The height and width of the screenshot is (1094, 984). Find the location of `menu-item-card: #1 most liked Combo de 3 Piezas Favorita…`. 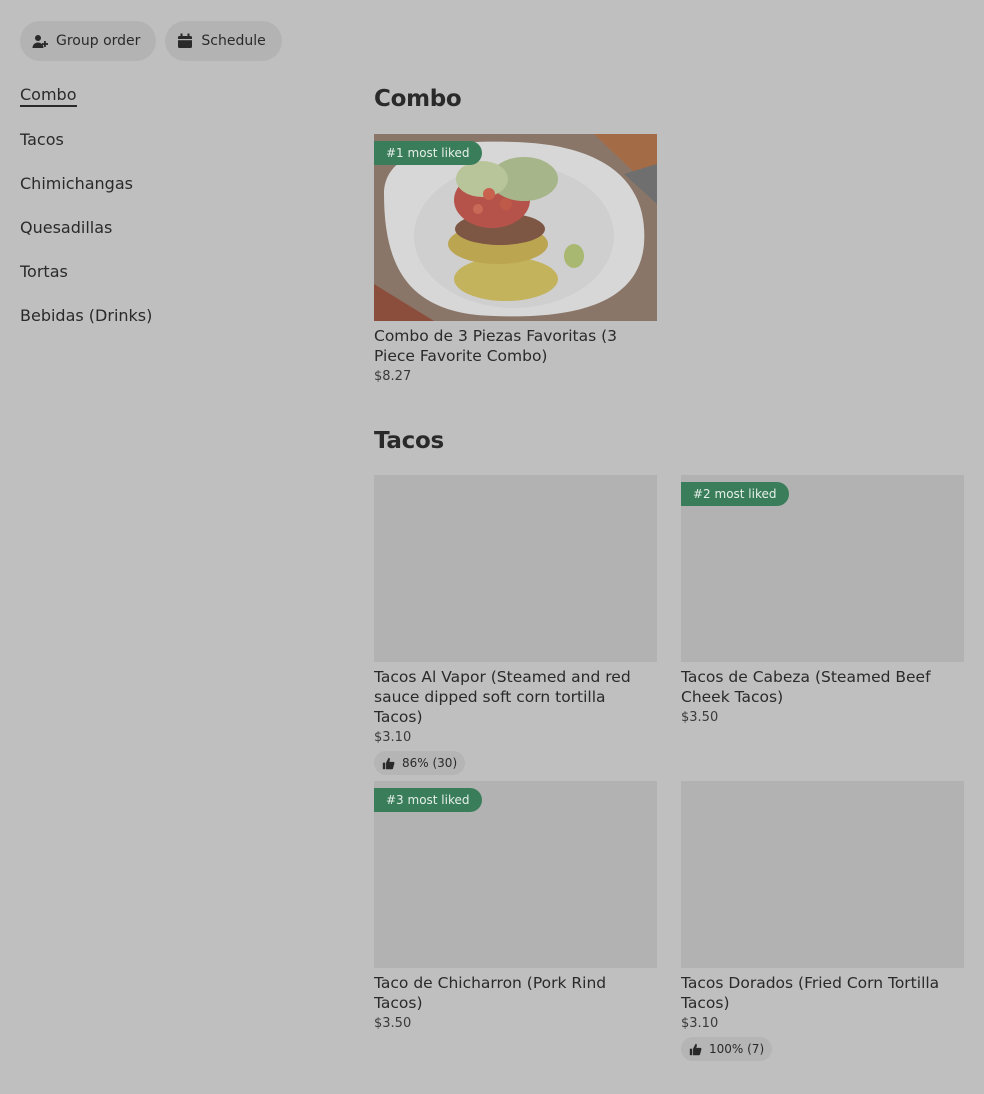

menu-item-card: #1 most liked Combo de 3 Piezas Favorita… is located at coordinates (515, 259).